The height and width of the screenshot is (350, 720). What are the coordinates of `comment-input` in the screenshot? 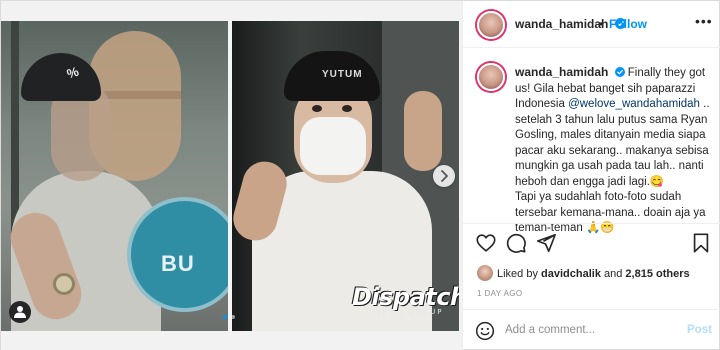 It's located at (590, 330).